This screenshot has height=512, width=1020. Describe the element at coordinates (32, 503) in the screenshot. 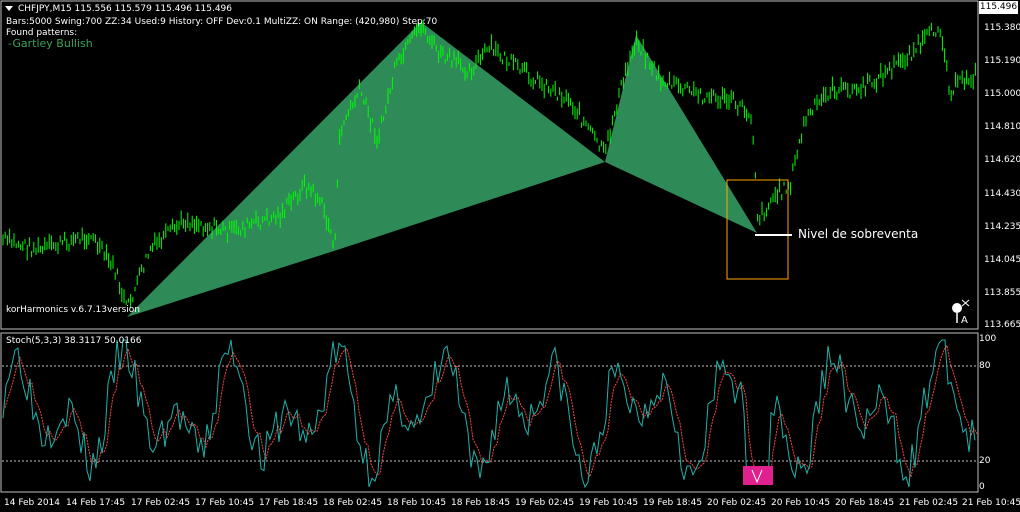

I see `time-label: 14 Feb 2014` at that location.